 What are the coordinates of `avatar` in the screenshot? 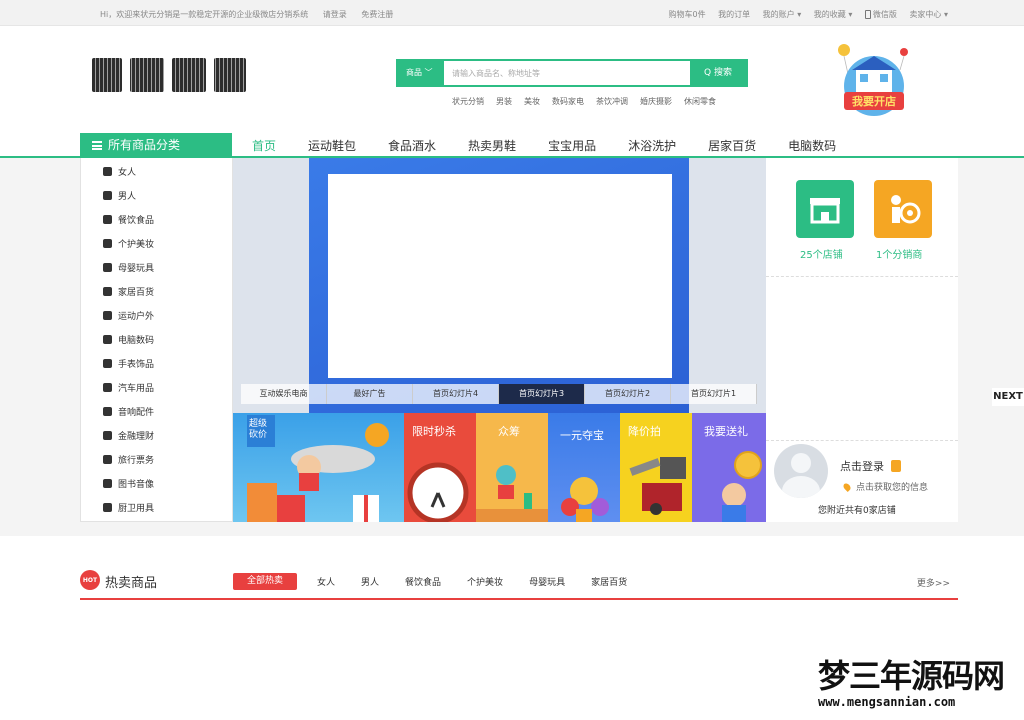 It's located at (801, 471).